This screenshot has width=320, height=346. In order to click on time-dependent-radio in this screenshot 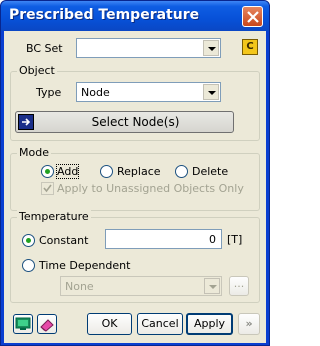, I will do `click(28, 265)`.